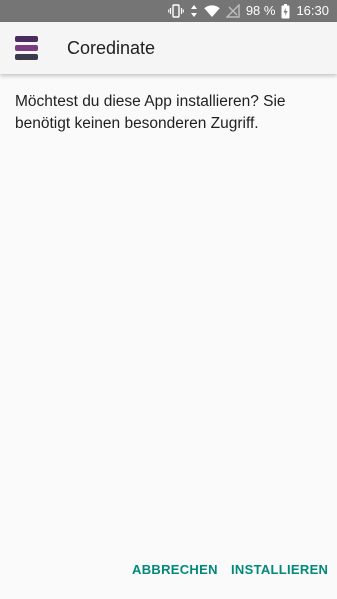 Image resolution: width=337 pixels, height=599 pixels. What do you see at coordinates (194, 11) in the screenshot?
I see `data-arrows-icon` at bounding box center [194, 11].